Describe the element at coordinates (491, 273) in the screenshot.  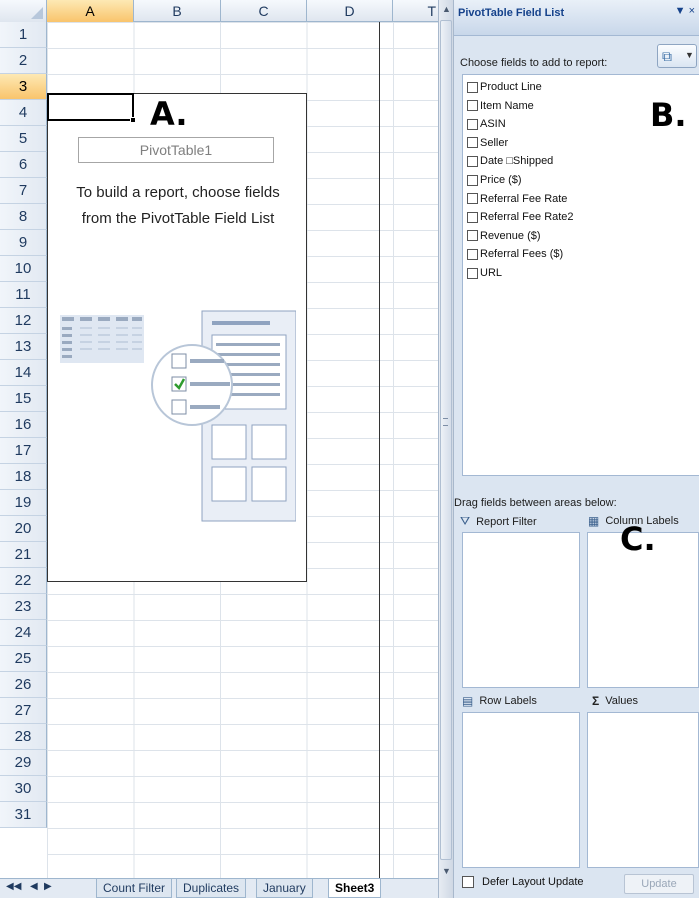
I see `field-label: URL` at that location.